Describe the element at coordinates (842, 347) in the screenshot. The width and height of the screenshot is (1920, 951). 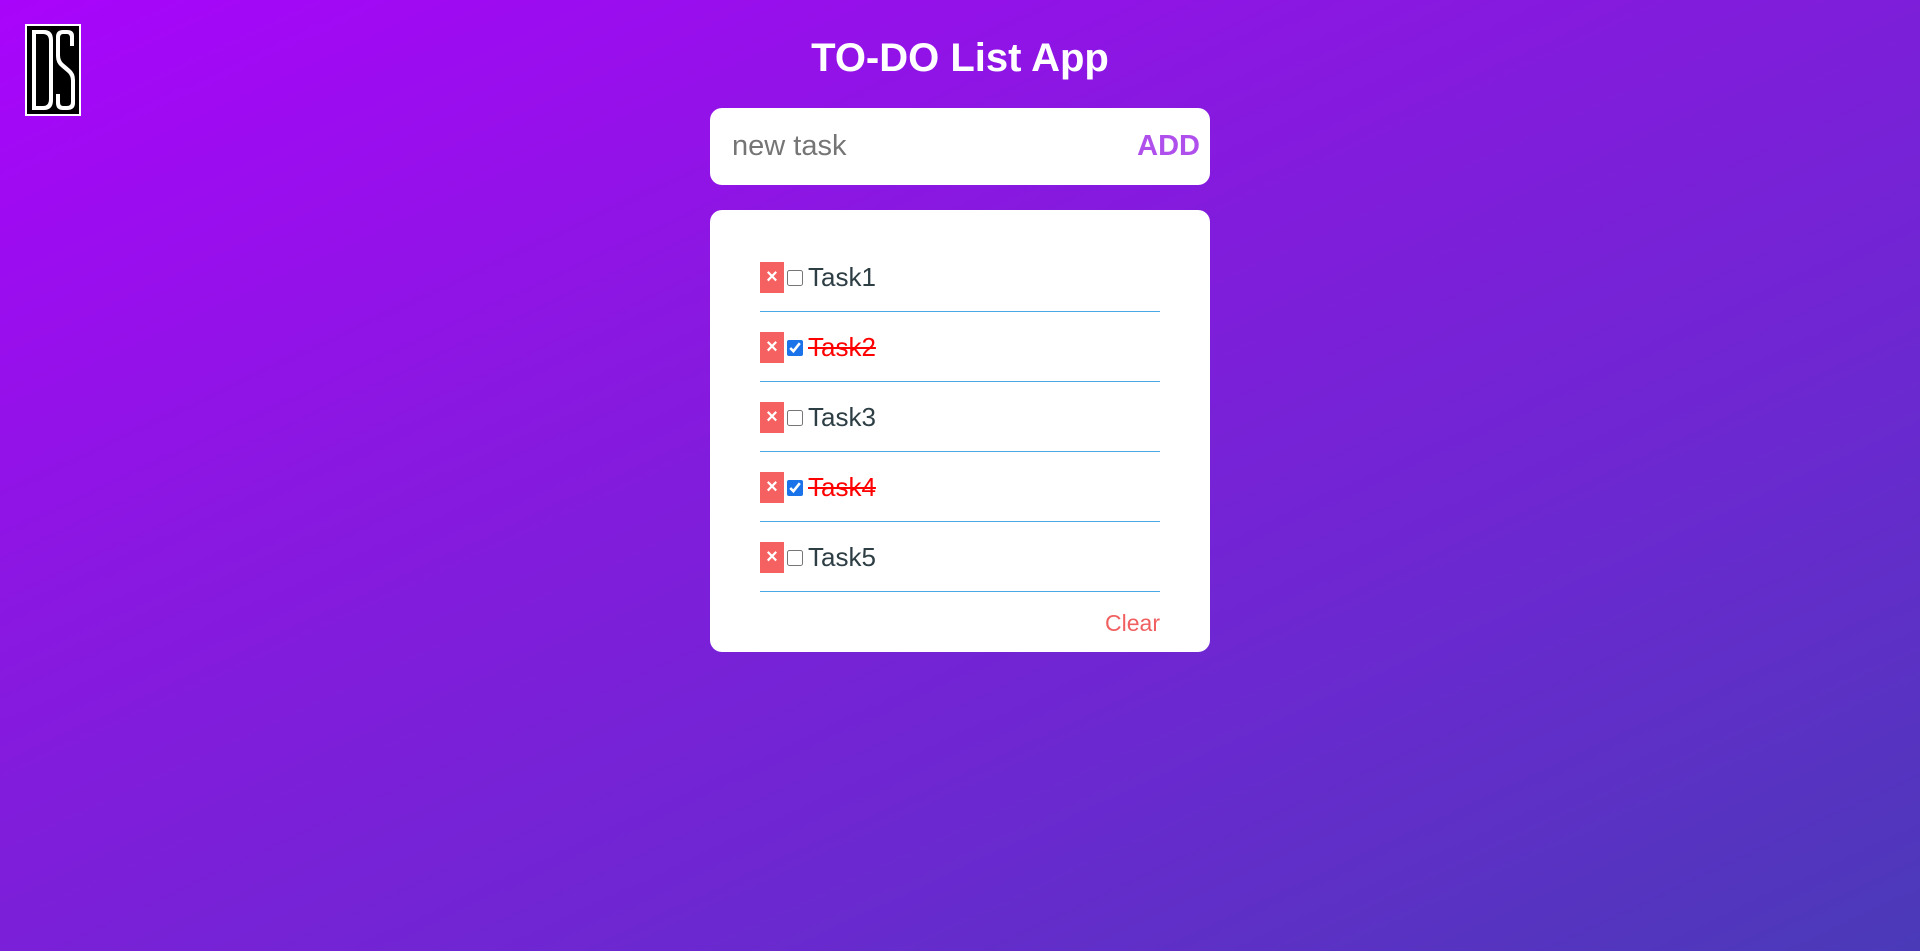
I see `task-label: Task2` at that location.